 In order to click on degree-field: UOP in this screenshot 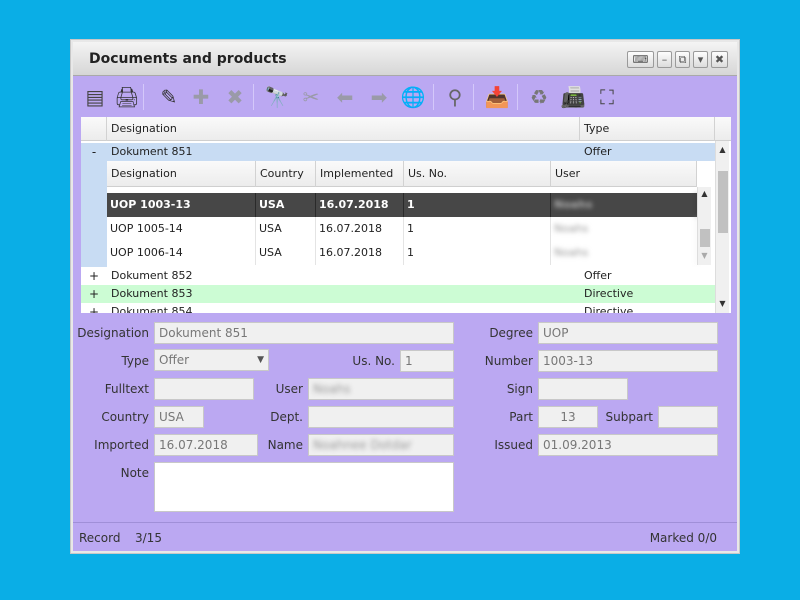, I will do `click(628, 333)`.